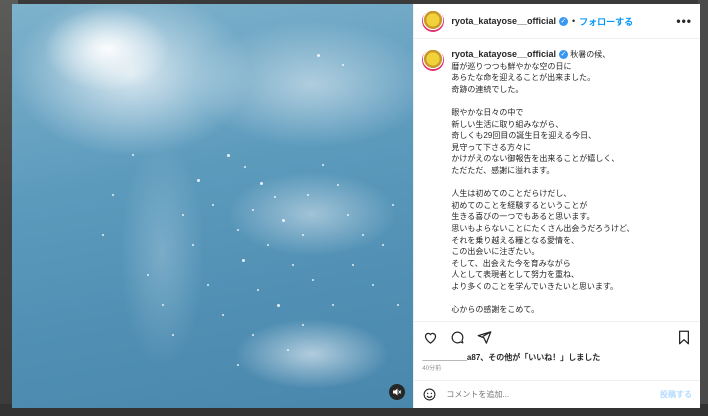 The width and height of the screenshot is (708, 416). I want to click on share-button, so click(484, 337).